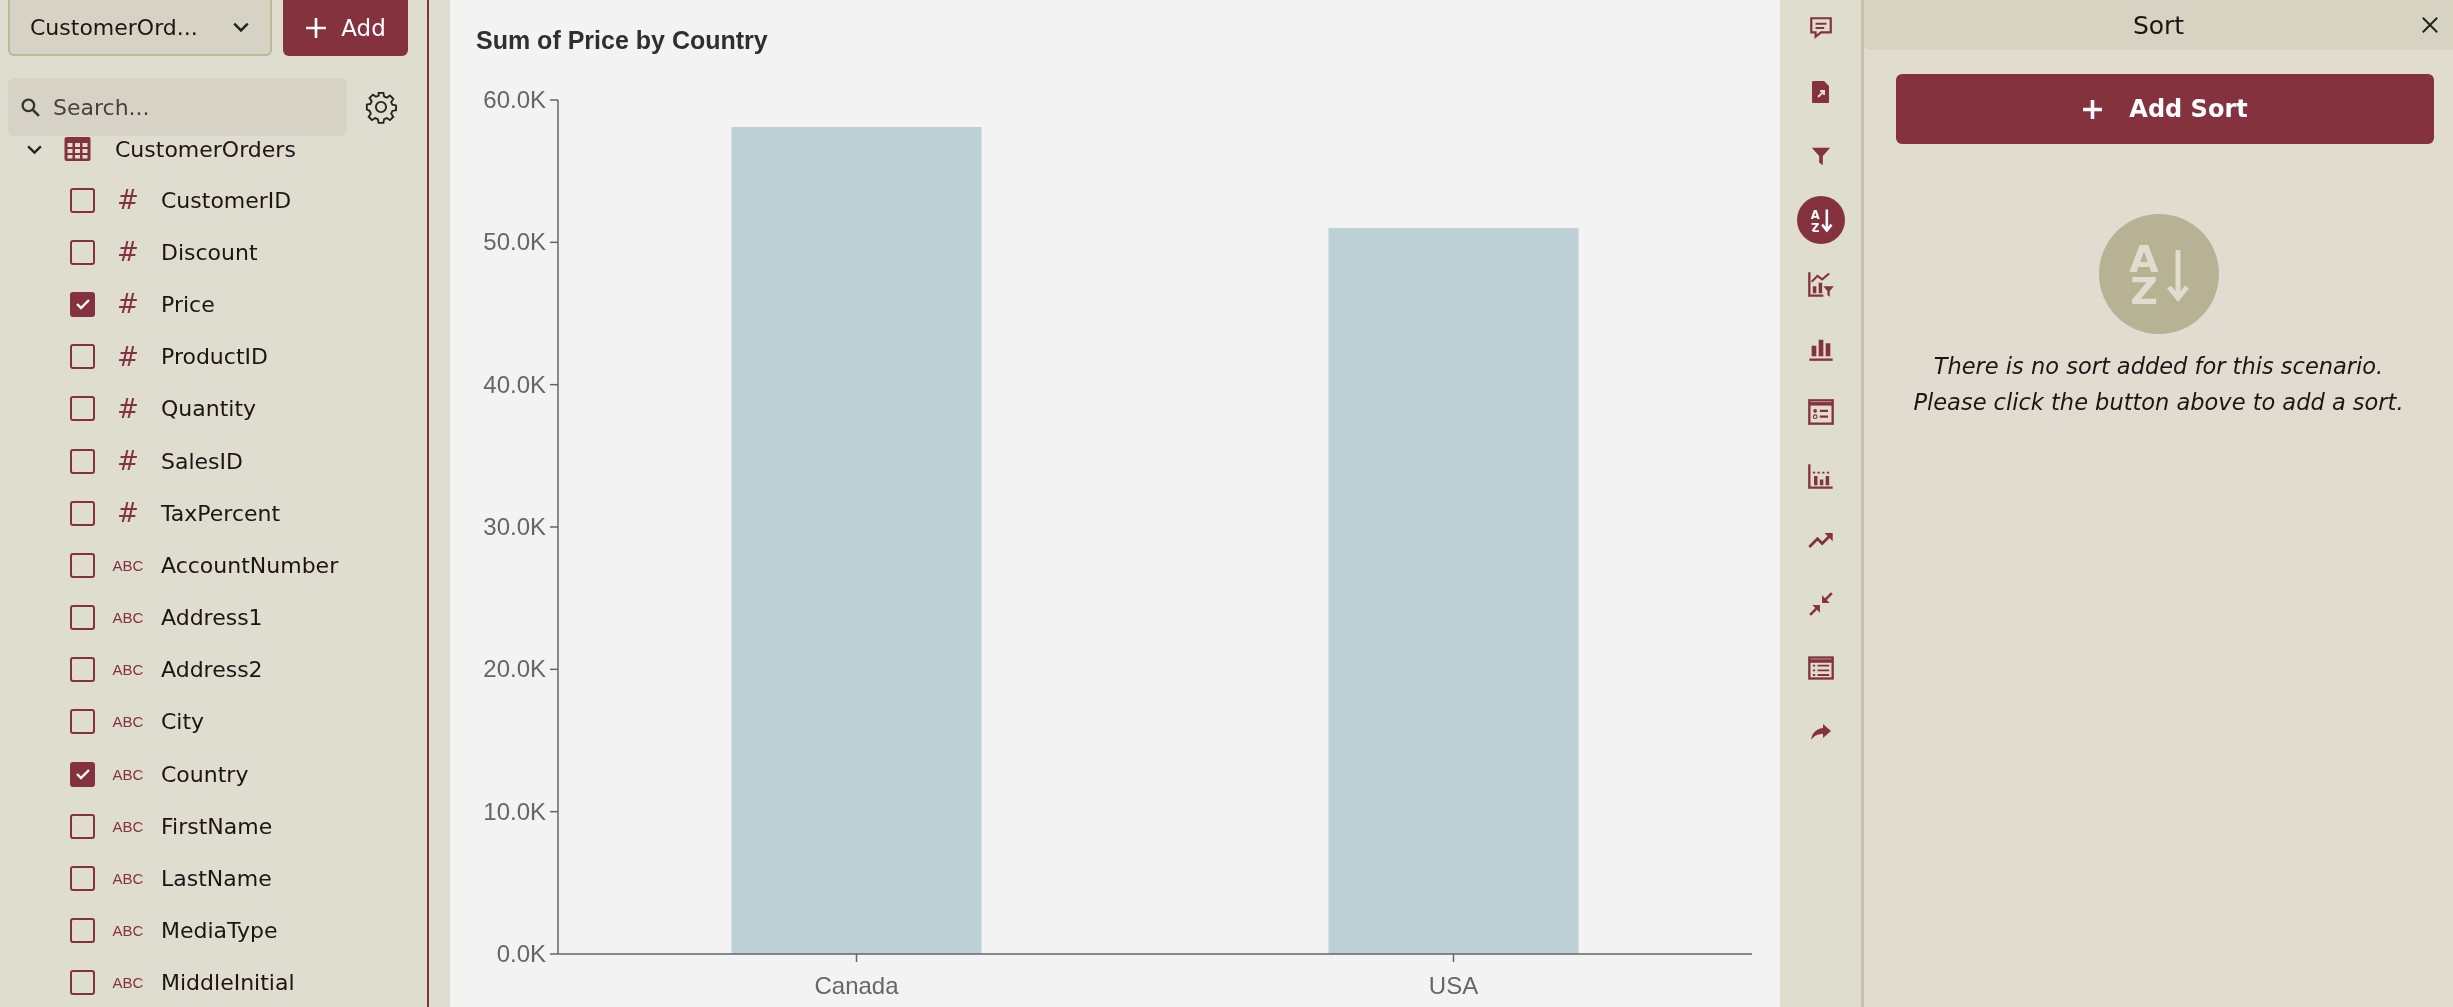  What do you see at coordinates (219, 931) in the screenshot?
I see `field-label: MediaType` at bounding box center [219, 931].